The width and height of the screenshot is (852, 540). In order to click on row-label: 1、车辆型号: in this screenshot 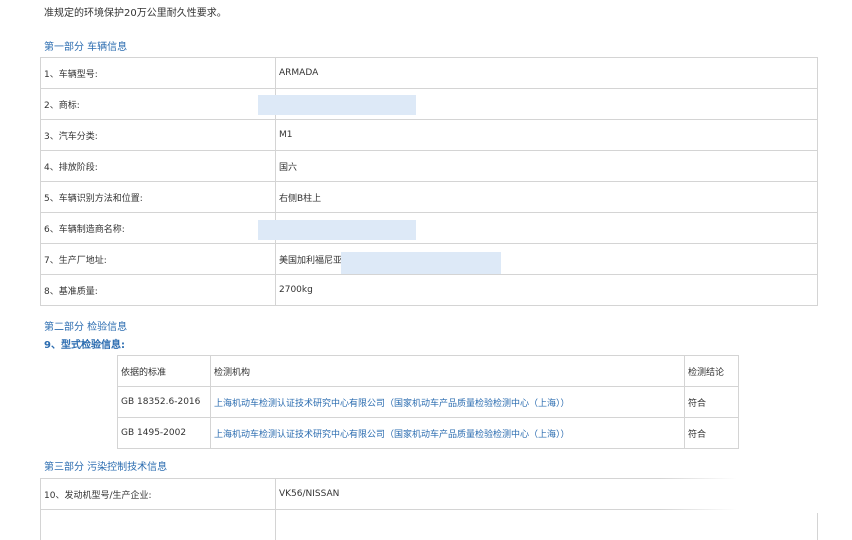, I will do `click(158, 73)`.